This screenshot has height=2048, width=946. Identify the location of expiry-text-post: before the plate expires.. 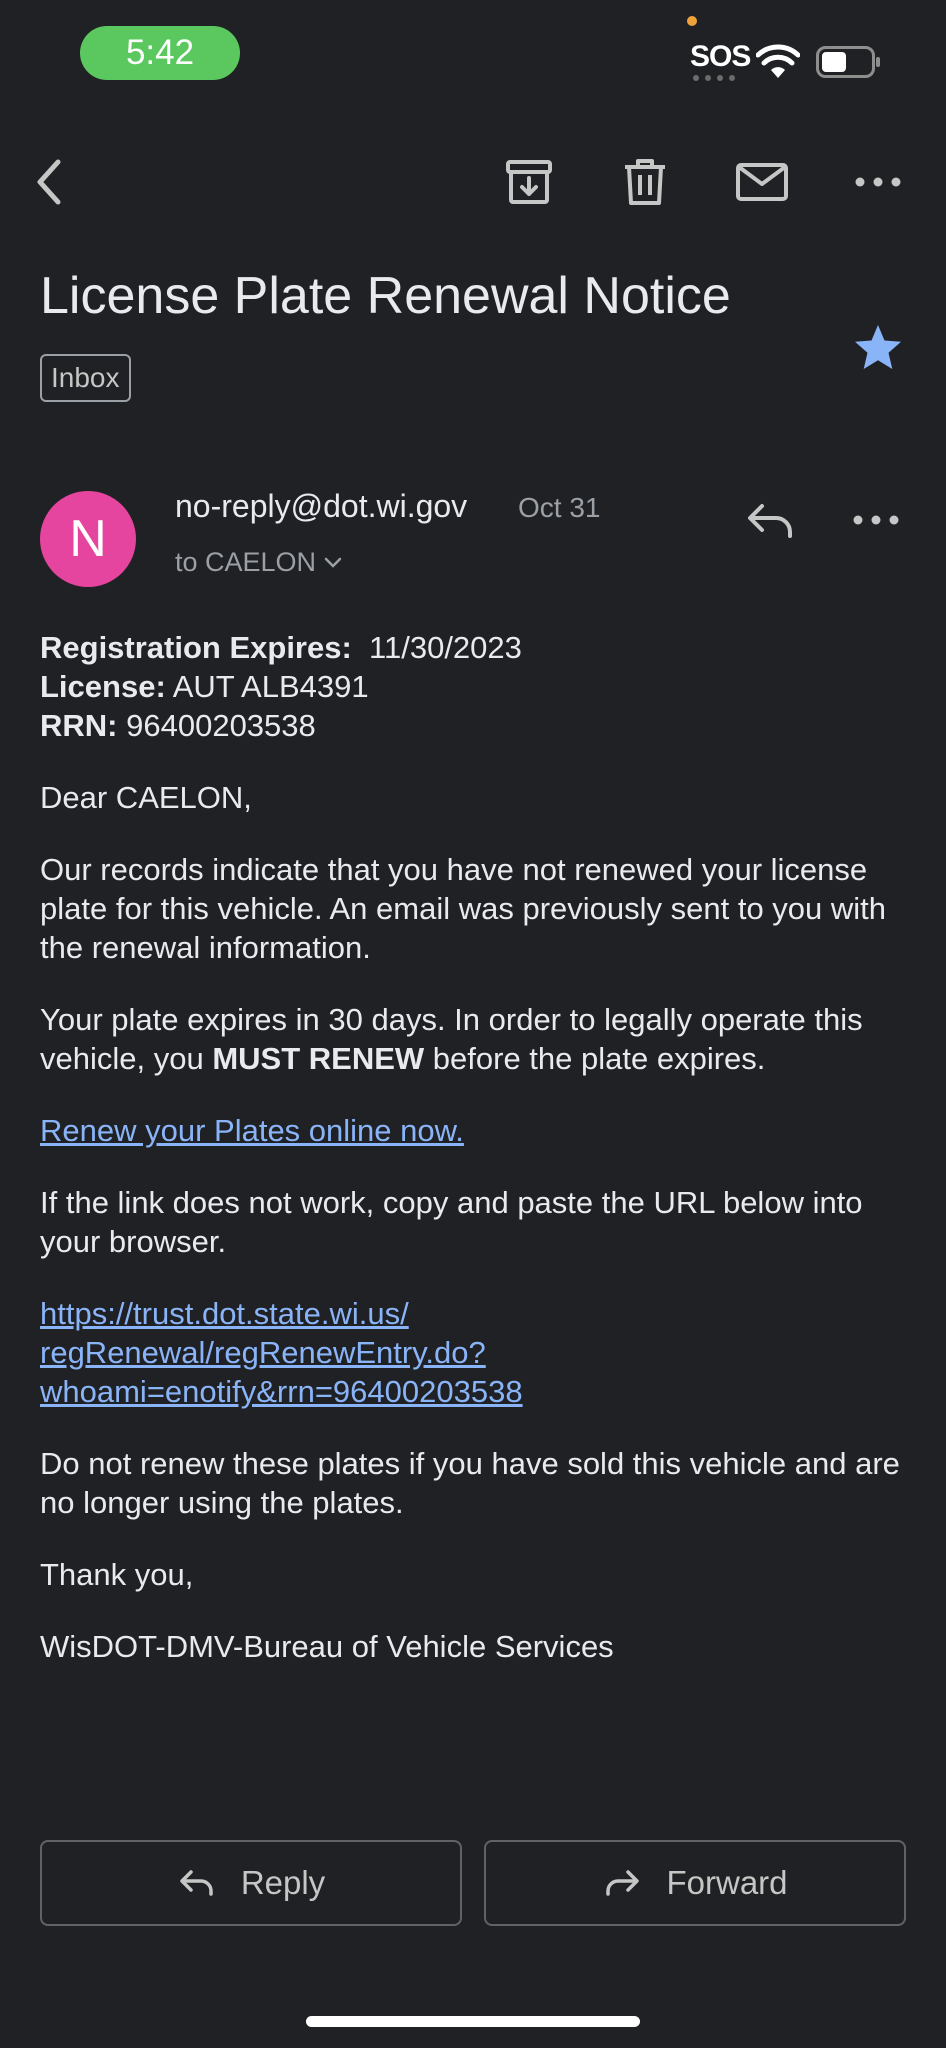
(599, 1058).